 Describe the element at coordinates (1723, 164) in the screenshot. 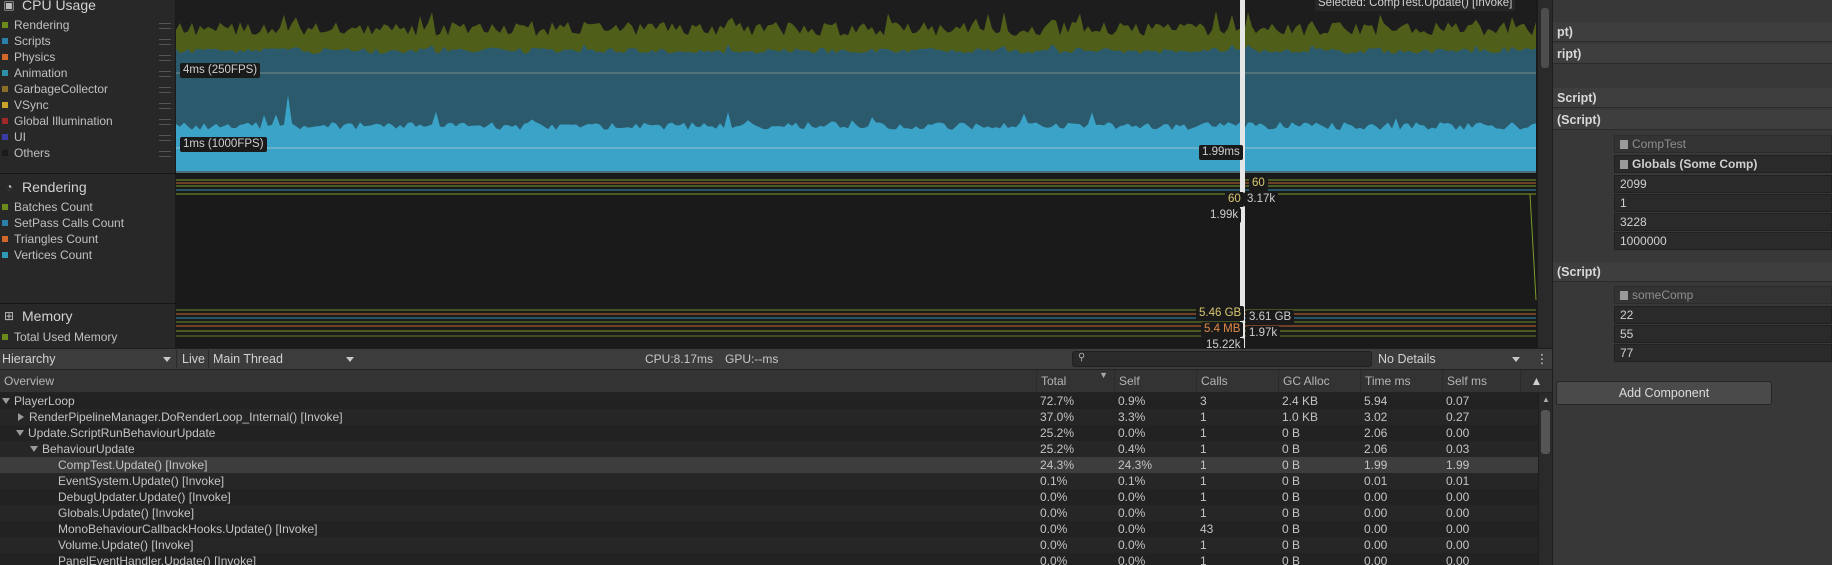

I see `globals-ref-field: Globals (Some Comp)` at that location.